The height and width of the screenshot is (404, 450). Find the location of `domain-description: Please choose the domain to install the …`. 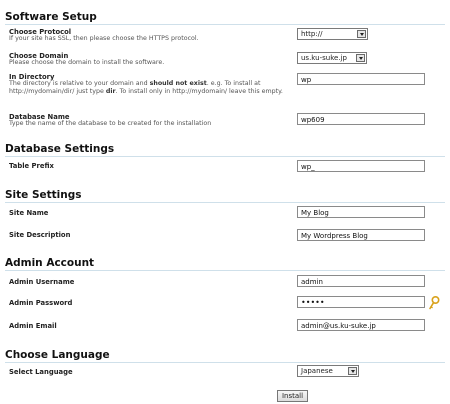

domain-description: Please choose the domain to install the … is located at coordinates (87, 62).